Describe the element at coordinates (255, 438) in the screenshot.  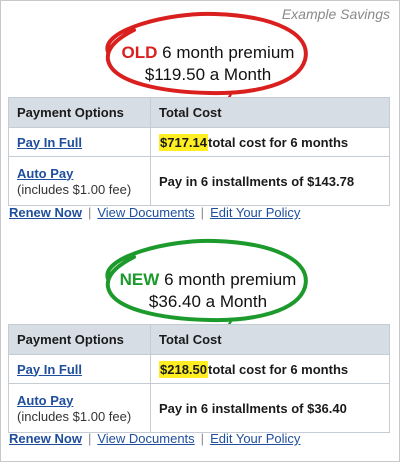
I see `new-edit-policy-link: Edit Your Policy` at that location.